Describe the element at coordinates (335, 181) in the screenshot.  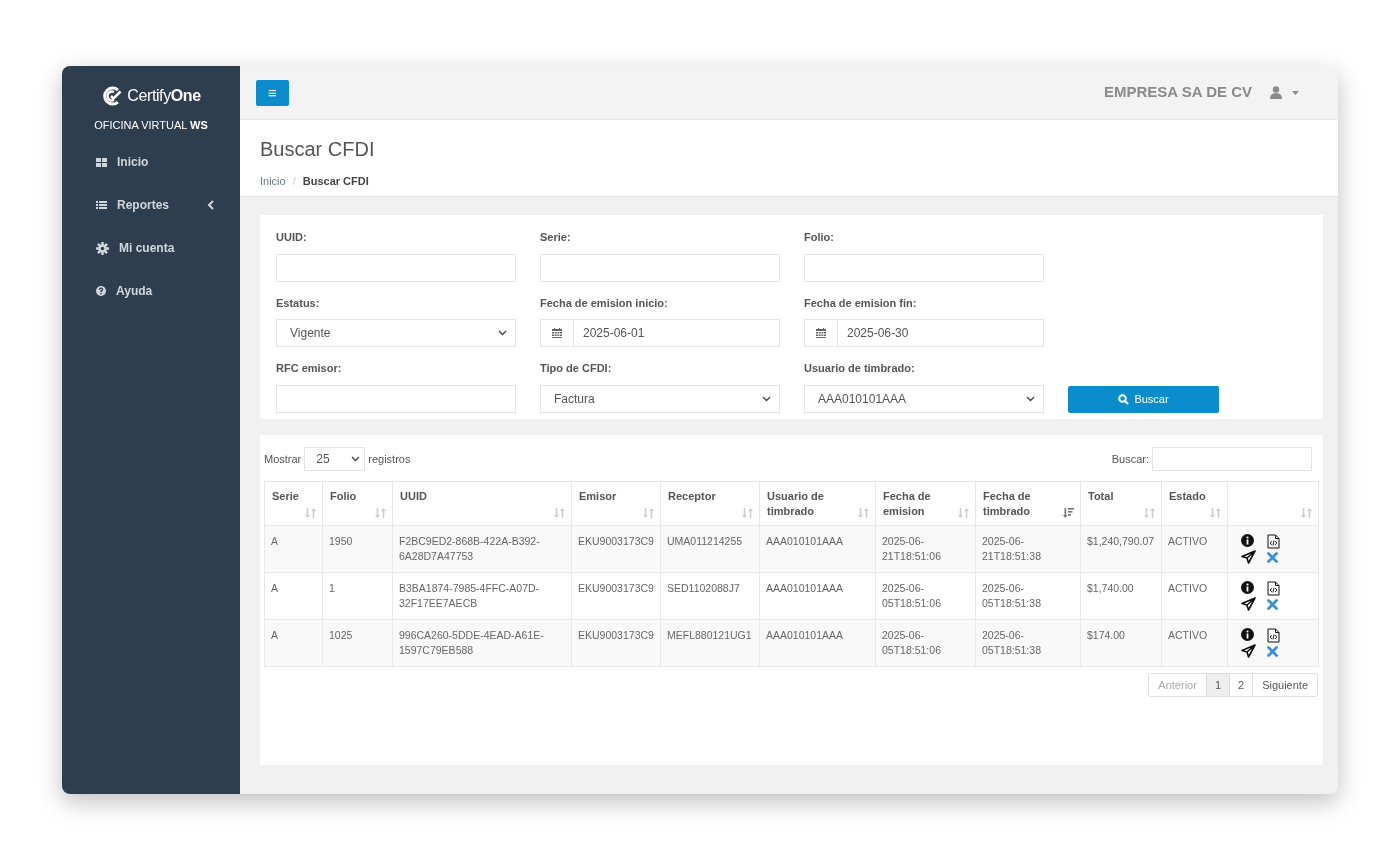
I see `breadcrumb-current: Buscar CFDI` at that location.